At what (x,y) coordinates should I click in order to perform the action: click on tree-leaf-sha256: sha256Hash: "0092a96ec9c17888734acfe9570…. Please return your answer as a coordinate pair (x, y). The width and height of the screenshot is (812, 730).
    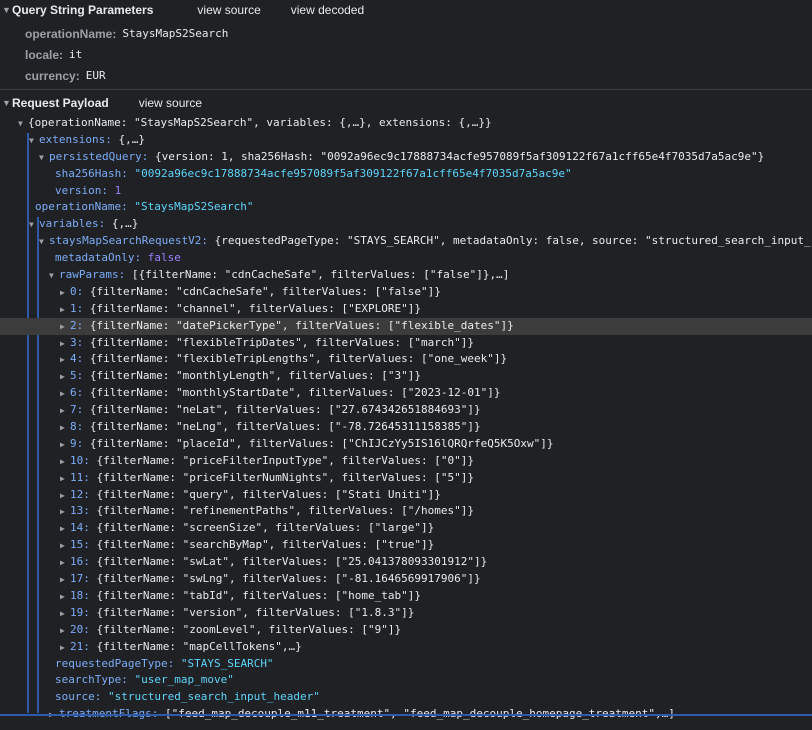
    Looking at the image, I should click on (406, 174).